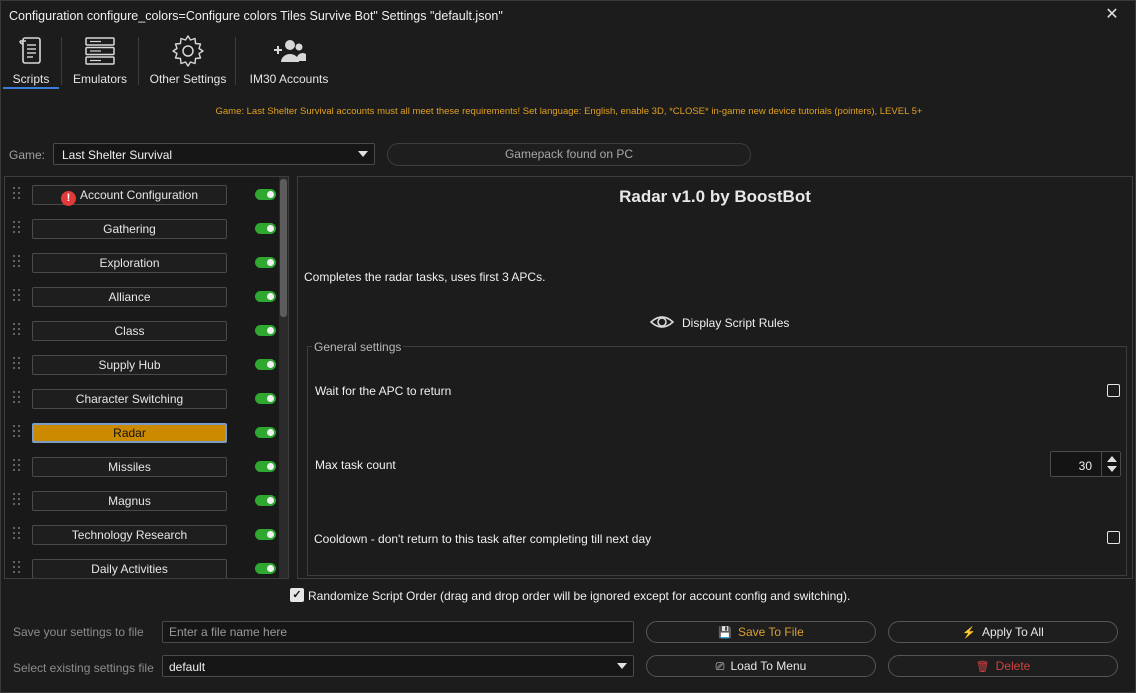 This screenshot has height=693, width=1136. I want to click on warning-icon: !, so click(68, 198).